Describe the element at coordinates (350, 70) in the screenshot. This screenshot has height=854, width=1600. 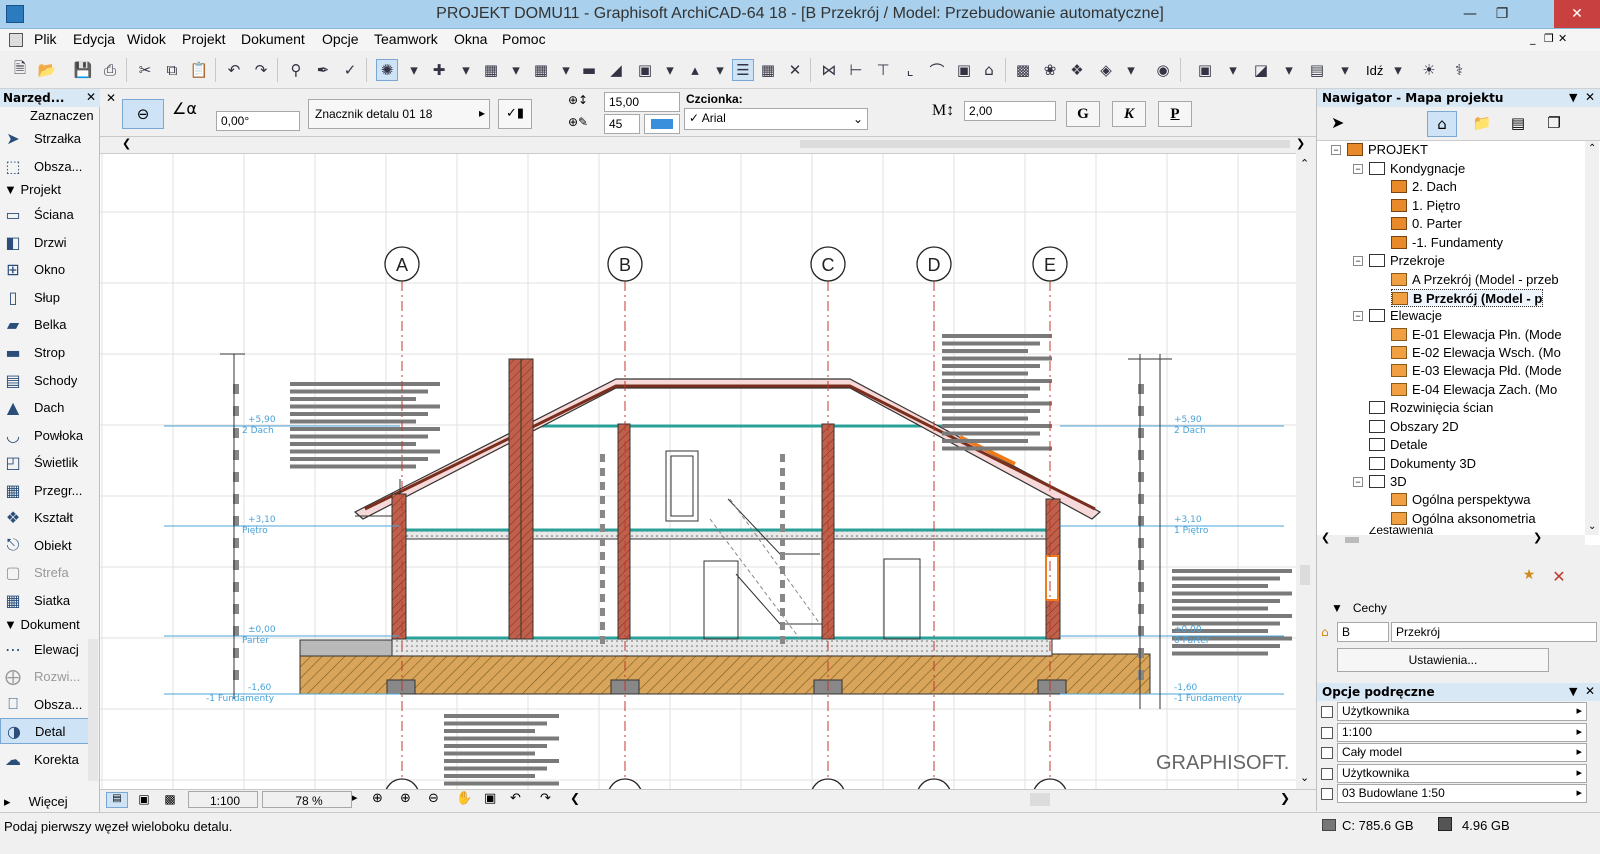
I see `syringe-icon: ✓` at that location.